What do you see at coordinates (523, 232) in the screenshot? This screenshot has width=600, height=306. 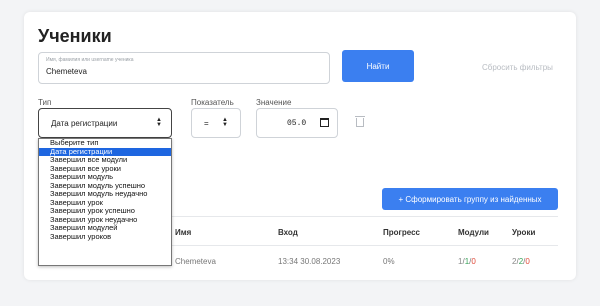 I see `col-lessons: Уроки` at bounding box center [523, 232].